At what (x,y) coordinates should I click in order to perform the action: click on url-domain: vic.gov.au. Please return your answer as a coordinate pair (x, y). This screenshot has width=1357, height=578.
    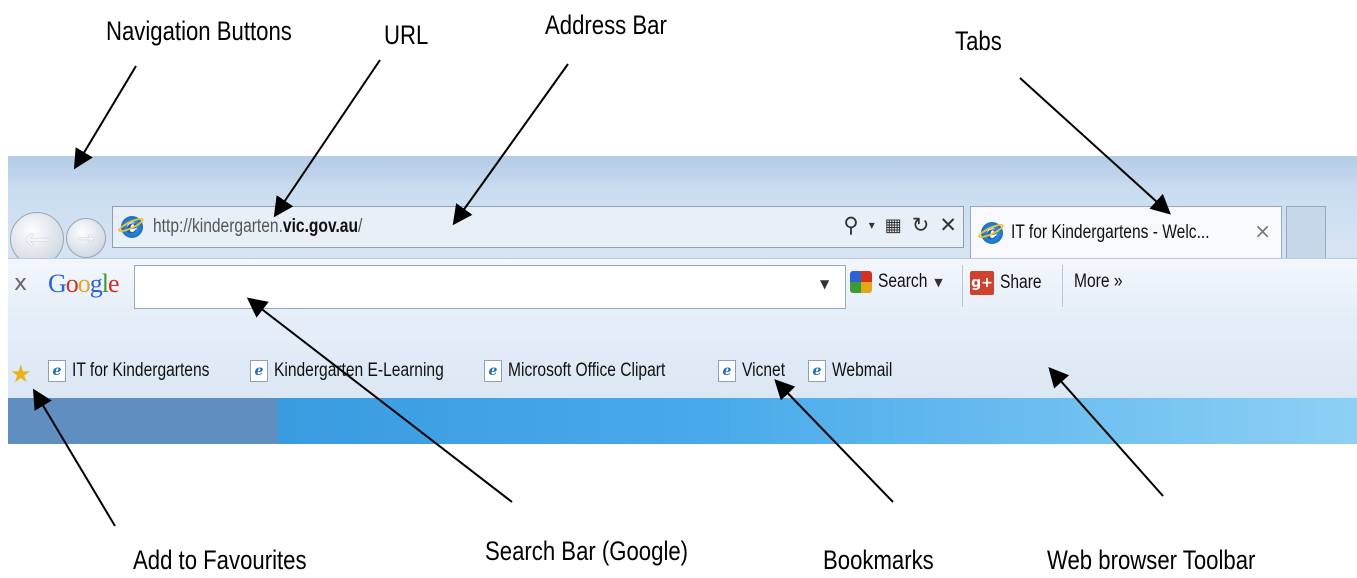
    Looking at the image, I should click on (320, 226).